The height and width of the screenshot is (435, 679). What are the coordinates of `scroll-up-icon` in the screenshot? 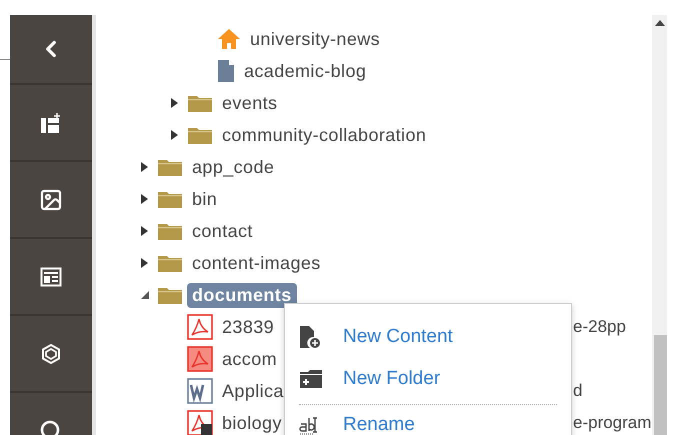 It's located at (659, 23).